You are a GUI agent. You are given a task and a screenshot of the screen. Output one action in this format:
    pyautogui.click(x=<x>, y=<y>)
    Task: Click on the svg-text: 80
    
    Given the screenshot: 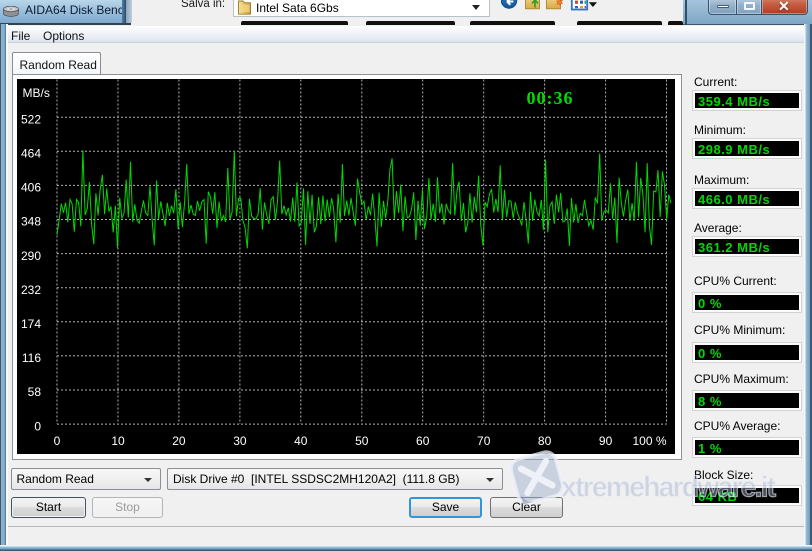 What is the action you would take?
    pyautogui.click(x=544, y=441)
    